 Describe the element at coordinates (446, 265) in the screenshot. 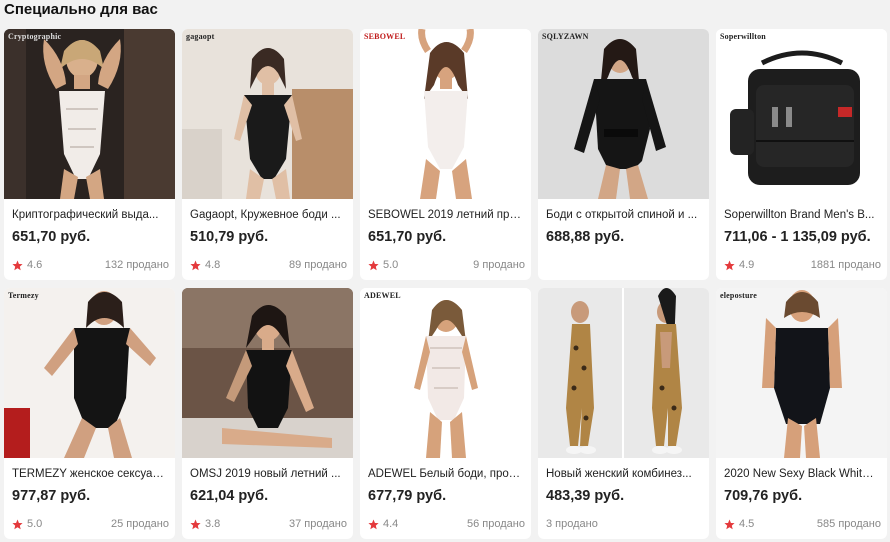

I see `product-meta: 5.0 9 продано` at that location.